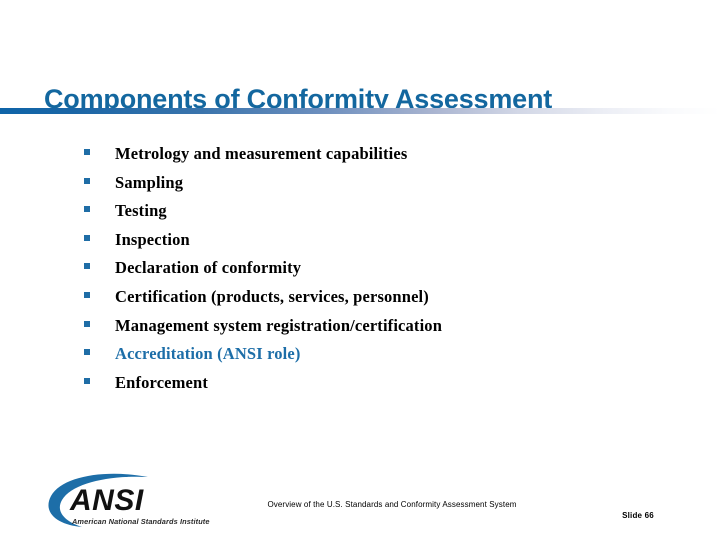 This screenshot has height=540, width=720. What do you see at coordinates (152, 239) in the screenshot?
I see `list-item-label: Inspection` at bounding box center [152, 239].